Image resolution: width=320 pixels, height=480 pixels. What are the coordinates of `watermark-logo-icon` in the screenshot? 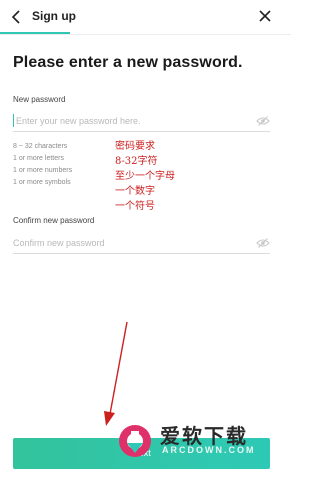 It's located at (135, 441).